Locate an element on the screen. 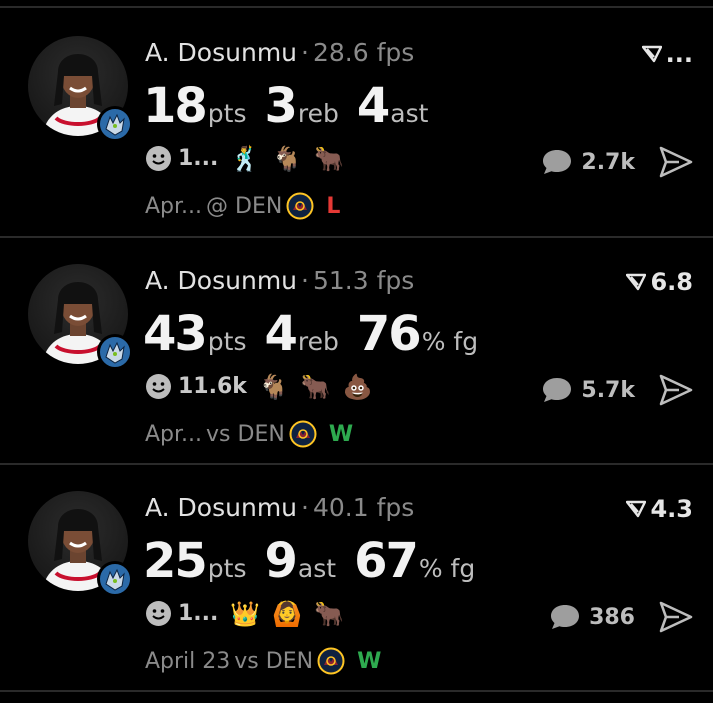 This screenshot has width=713, height=703. stat-item: 3 reb is located at coordinates (302, 106).